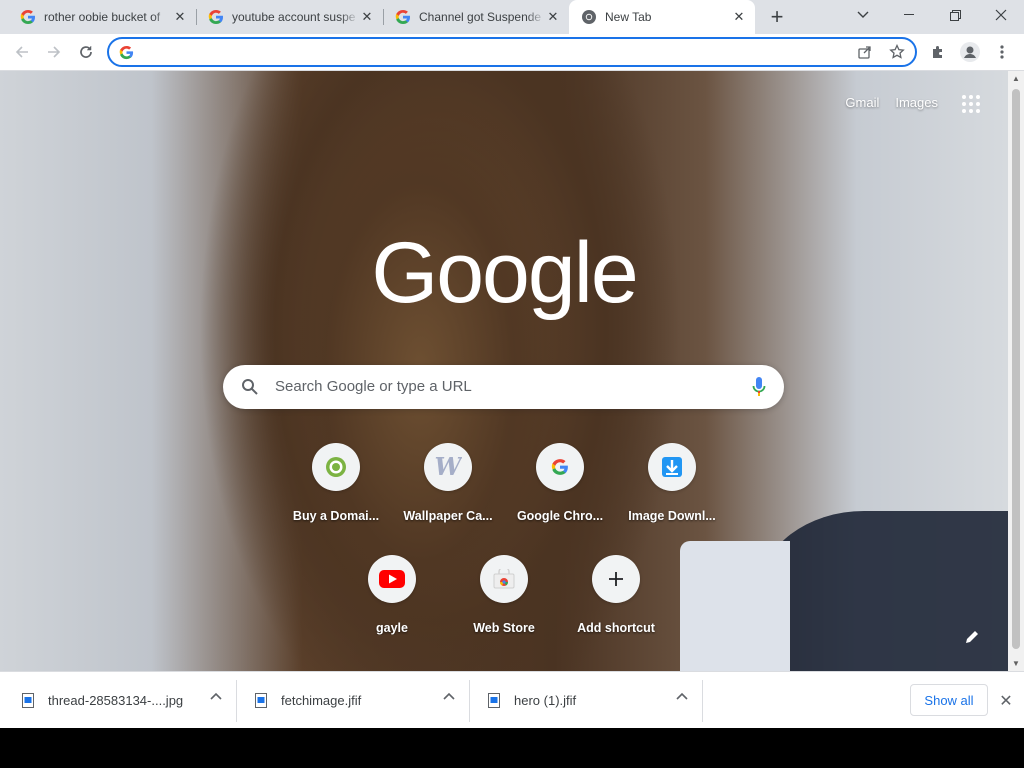 This screenshot has height=768, width=1024. I want to click on browser-toolbar, so click(512, 52).